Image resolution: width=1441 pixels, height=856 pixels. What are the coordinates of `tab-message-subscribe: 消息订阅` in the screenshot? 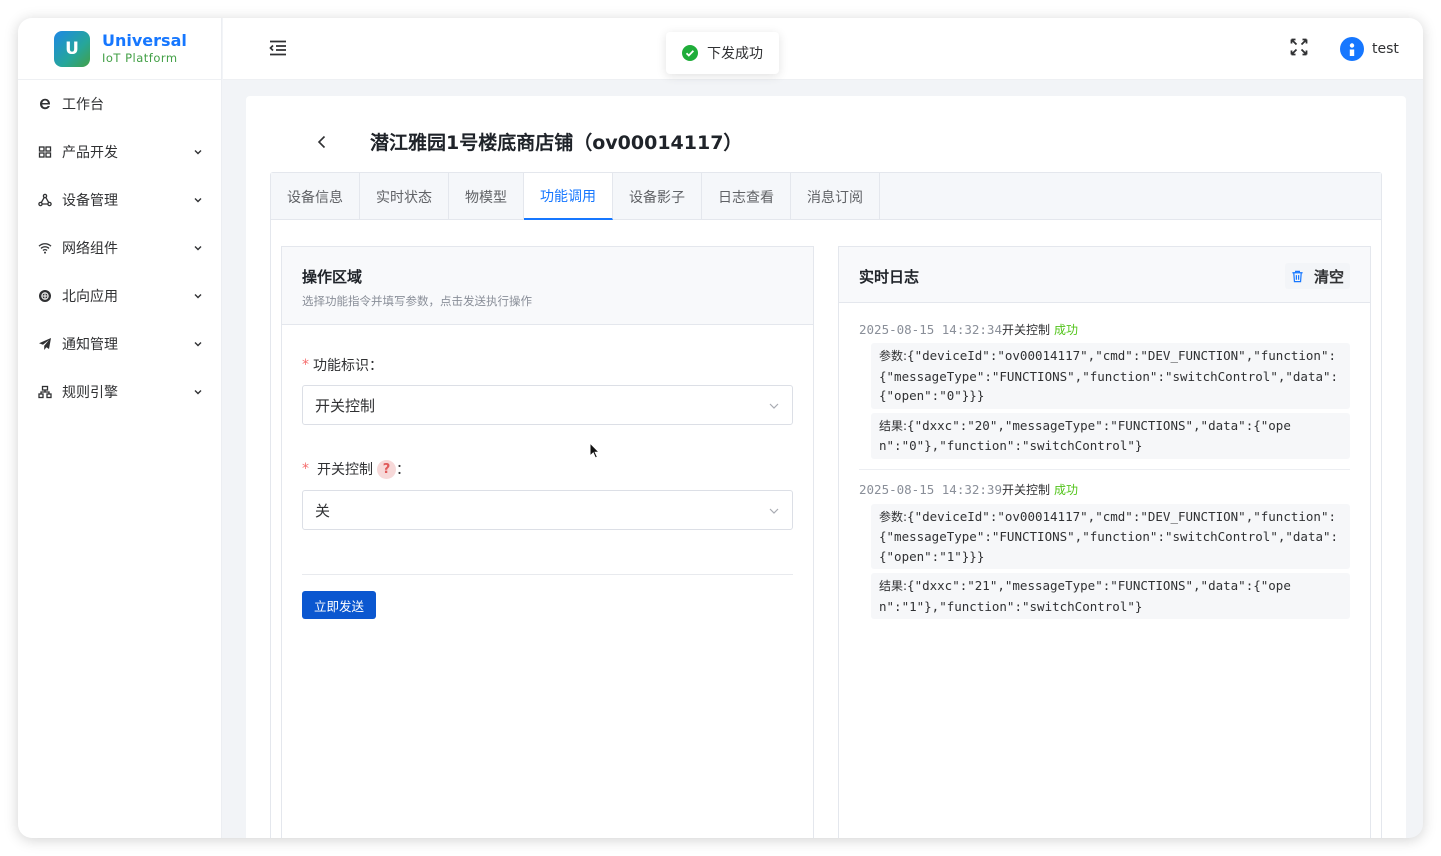 It's located at (835, 196).